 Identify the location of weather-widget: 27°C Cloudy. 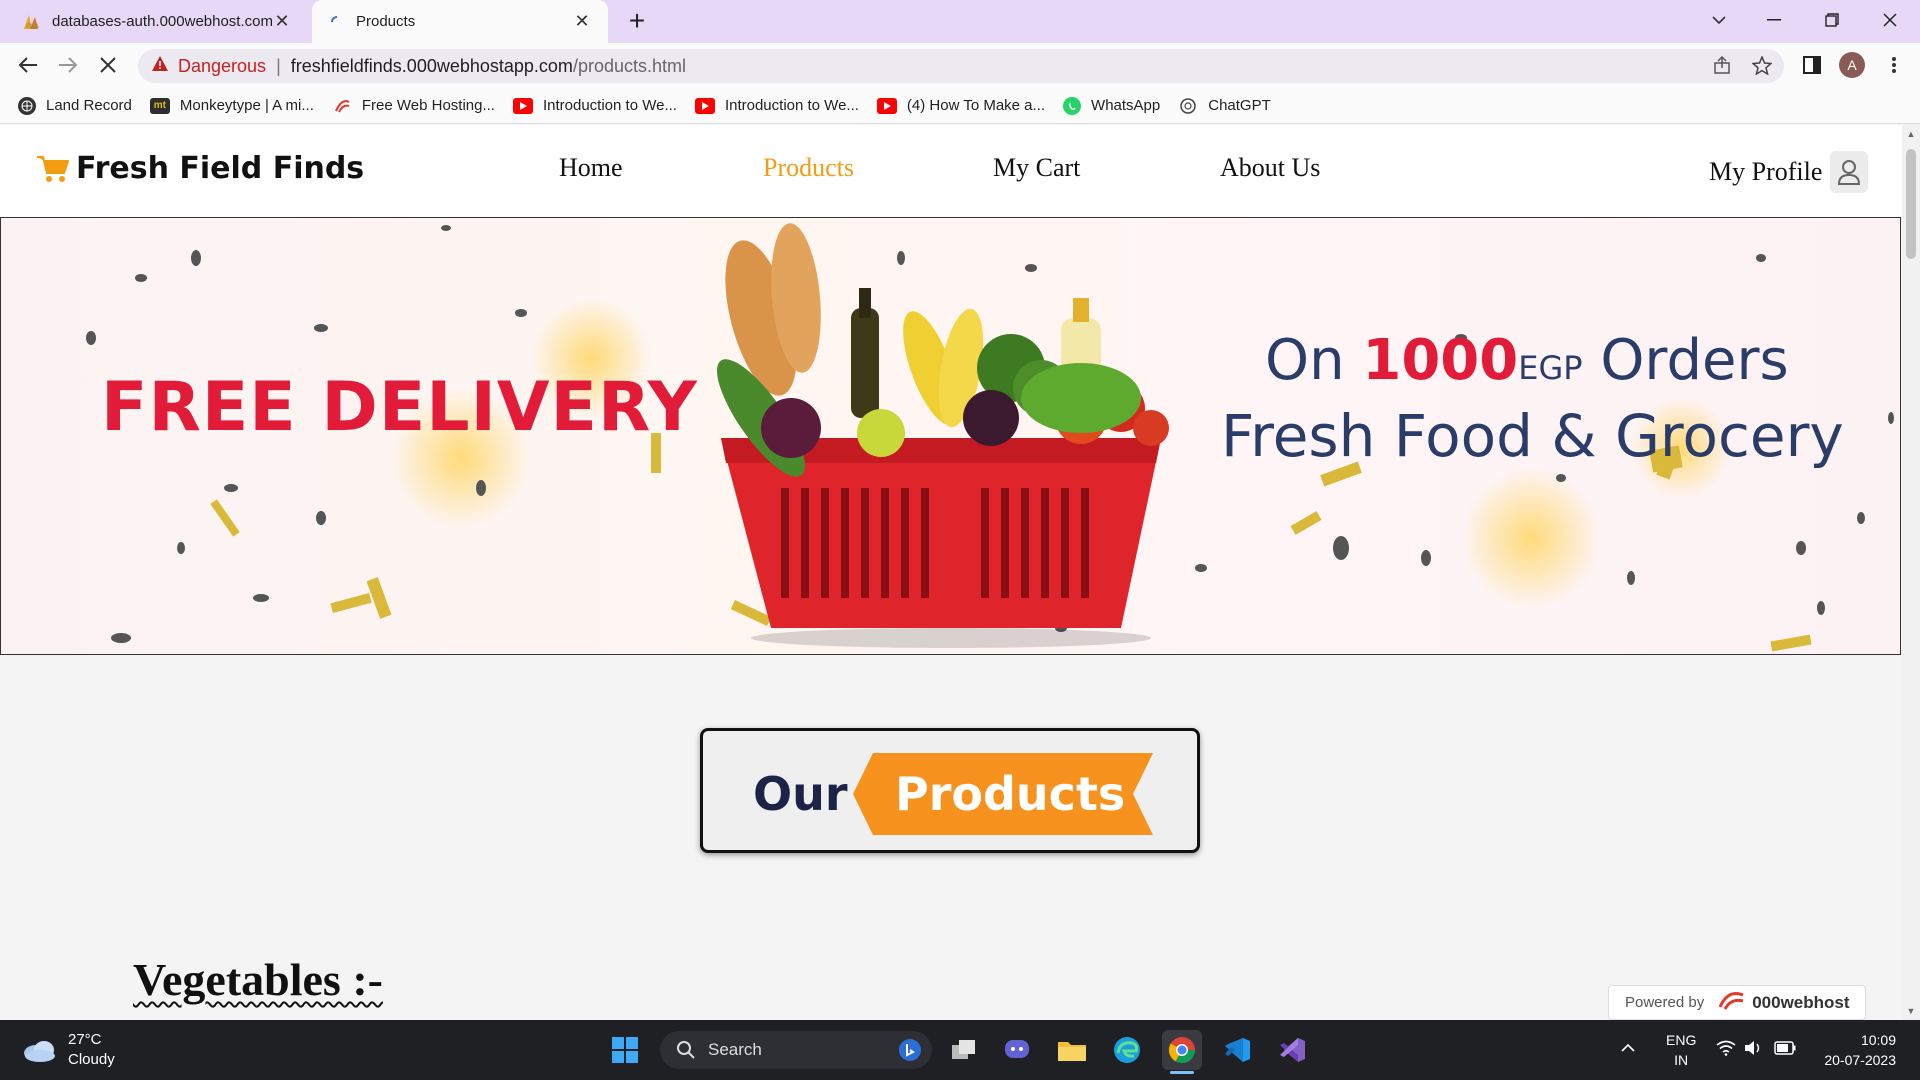
(68, 1050).